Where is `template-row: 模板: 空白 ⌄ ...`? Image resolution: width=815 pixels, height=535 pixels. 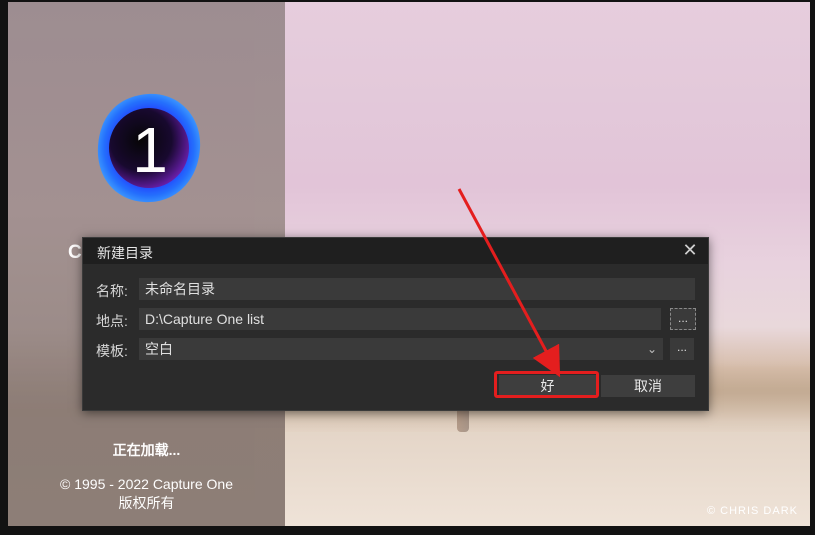
template-row: 模板: 空白 ⌄ ... is located at coordinates (395, 349).